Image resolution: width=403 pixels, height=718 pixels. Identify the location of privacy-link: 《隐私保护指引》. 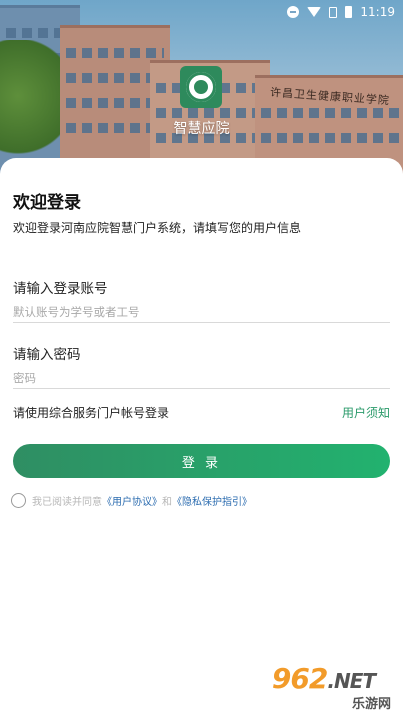
(212, 500).